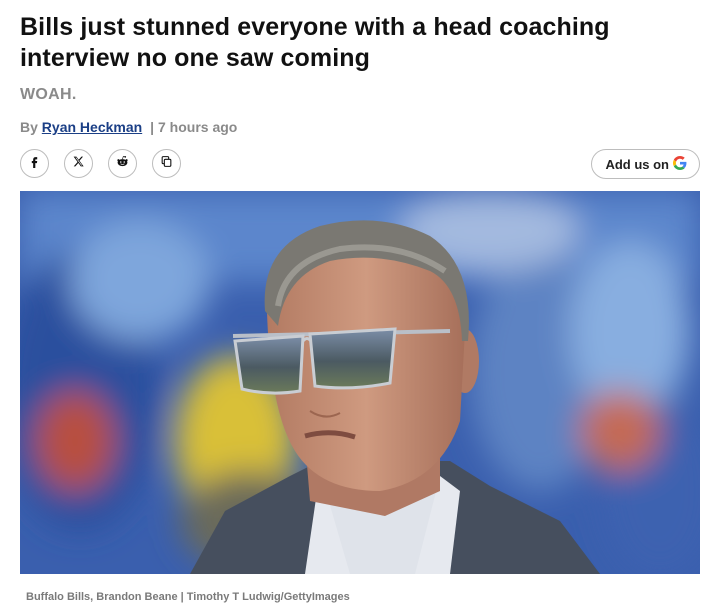 This screenshot has height=616, width=720. I want to click on author-link: Ryan Heckman, so click(92, 127).